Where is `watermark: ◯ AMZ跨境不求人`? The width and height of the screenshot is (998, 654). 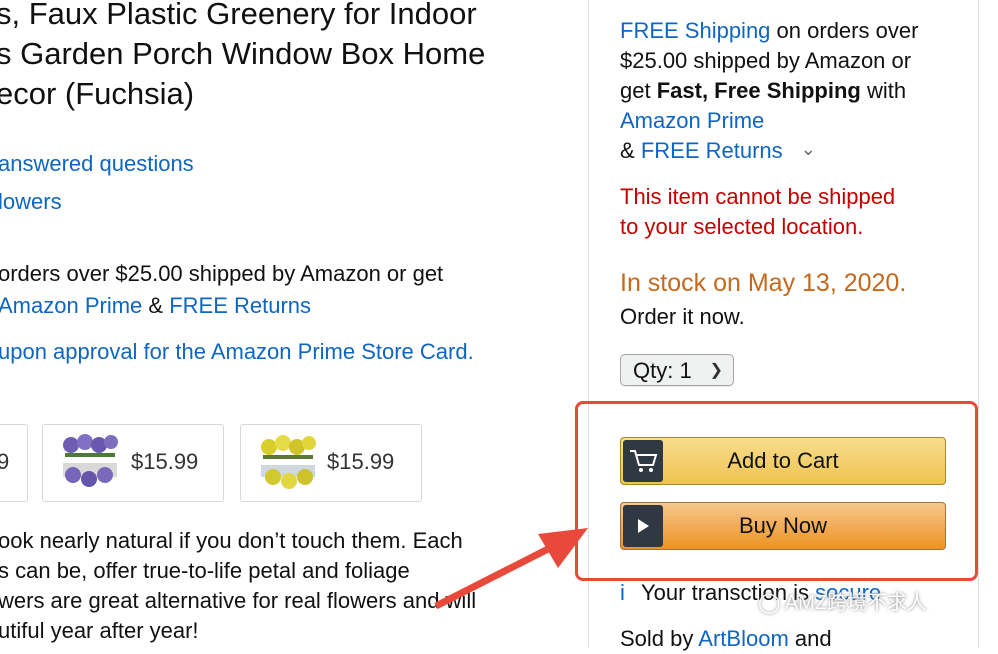
watermark: ◯ AMZ跨境不求人 is located at coordinates (842, 600).